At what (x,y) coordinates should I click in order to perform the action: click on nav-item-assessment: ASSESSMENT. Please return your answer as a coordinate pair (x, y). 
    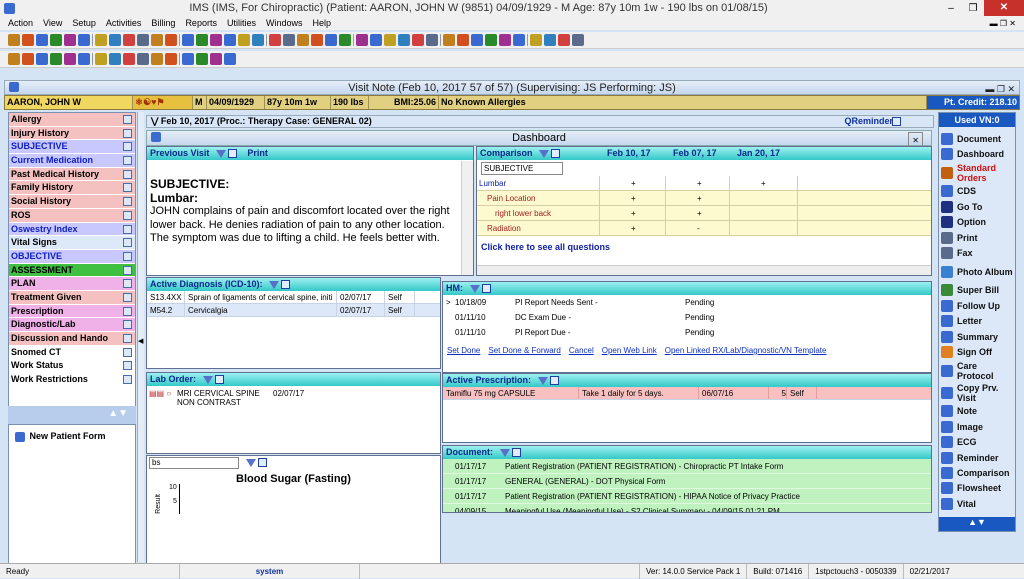
    Looking at the image, I should click on (72, 270).